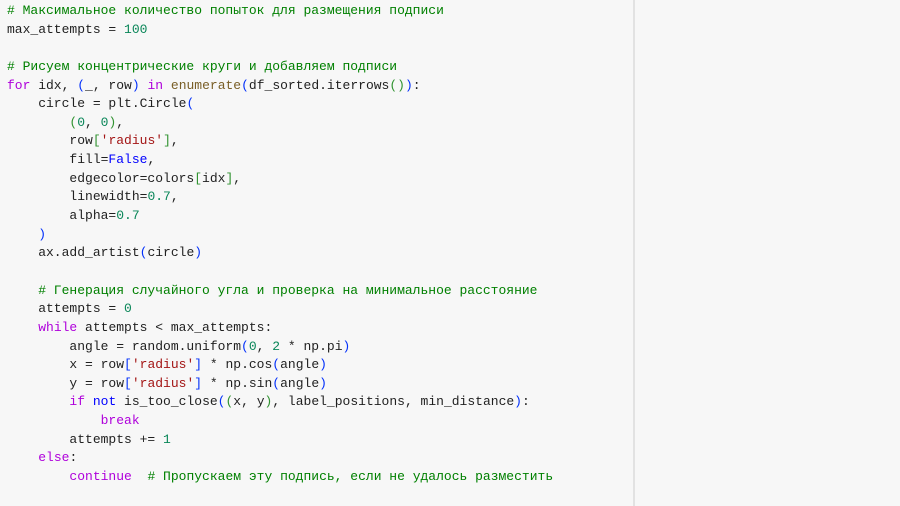 The height and width of the screenshot is (506, 900). What do you see at coordinates (237, 365) in the screenshot?
I see `code-token: * np.cos` at bounding box center [237, 365].